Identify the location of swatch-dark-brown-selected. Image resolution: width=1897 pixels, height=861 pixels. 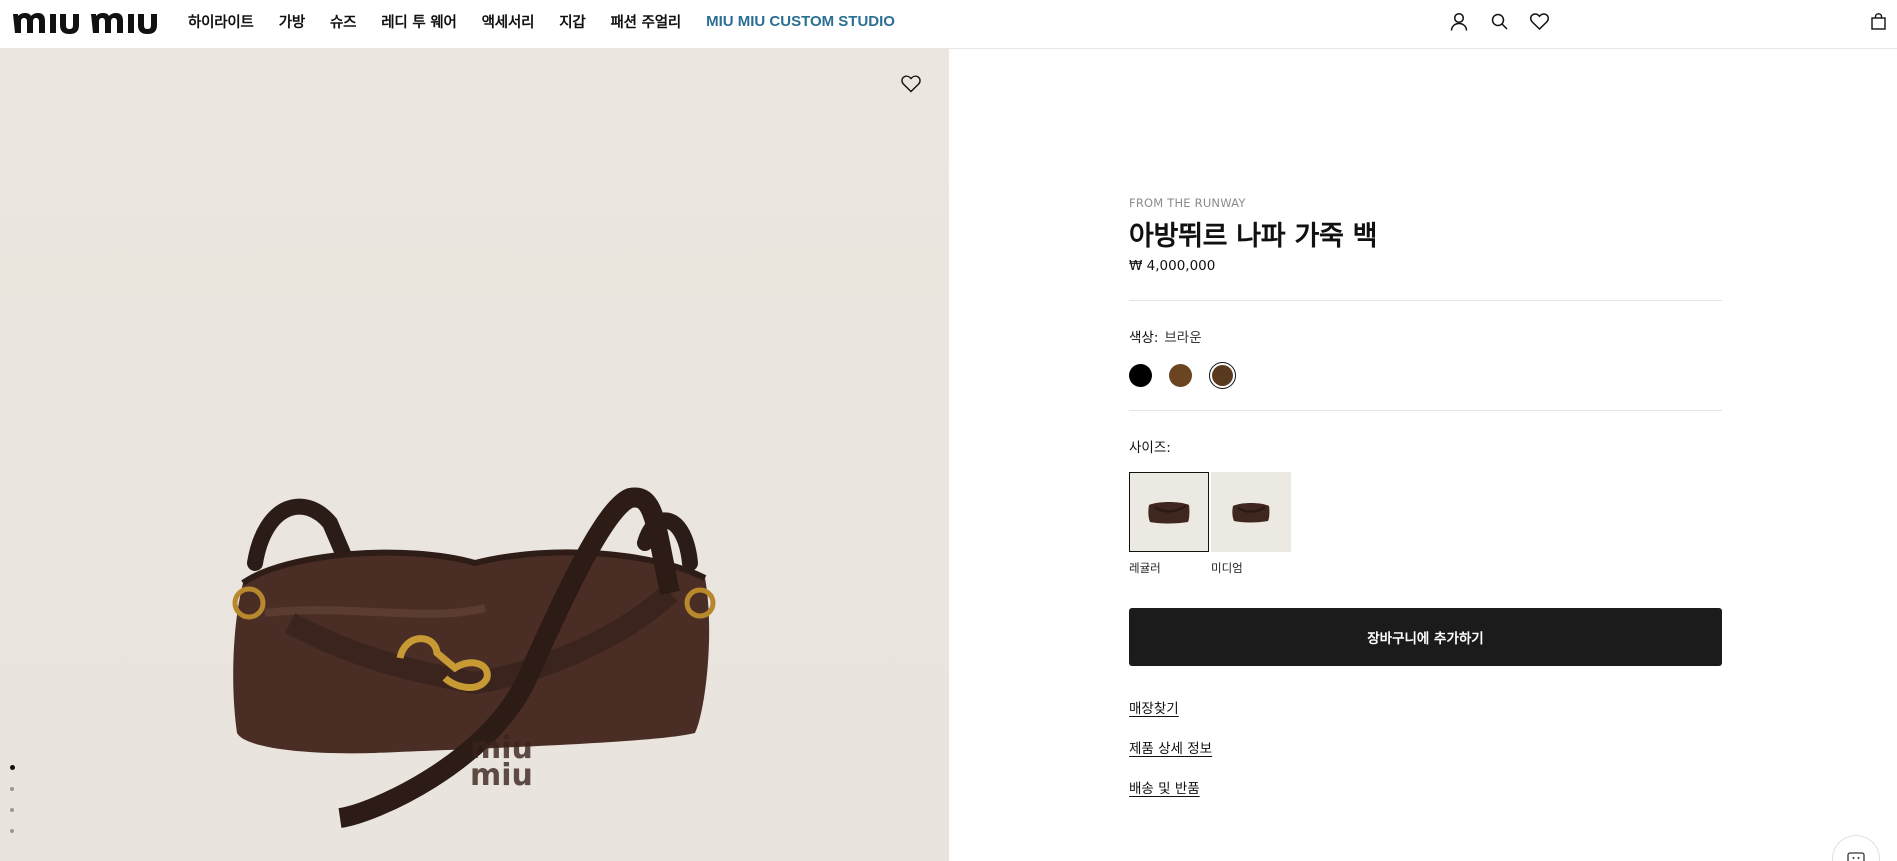
(1222, 375).